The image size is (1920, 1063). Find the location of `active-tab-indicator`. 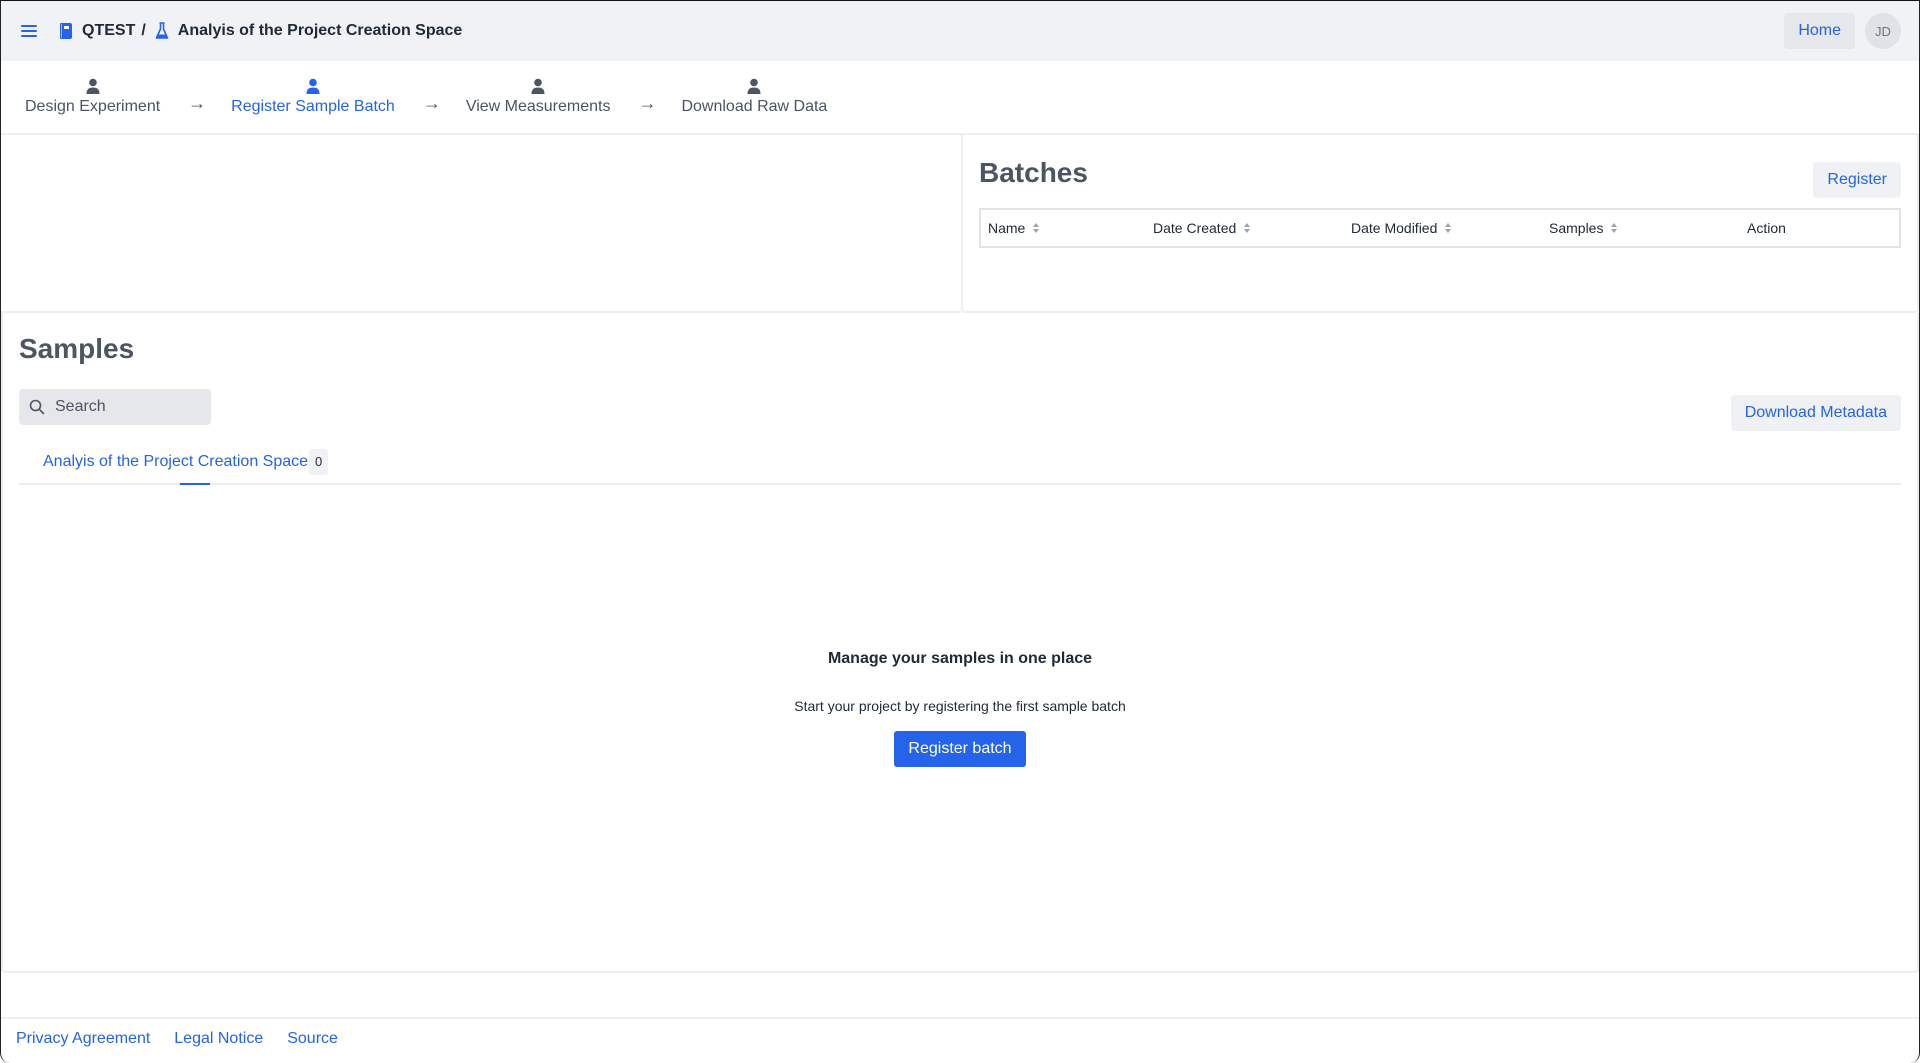

active-tab-indicator is located at coordinates (195, 484).